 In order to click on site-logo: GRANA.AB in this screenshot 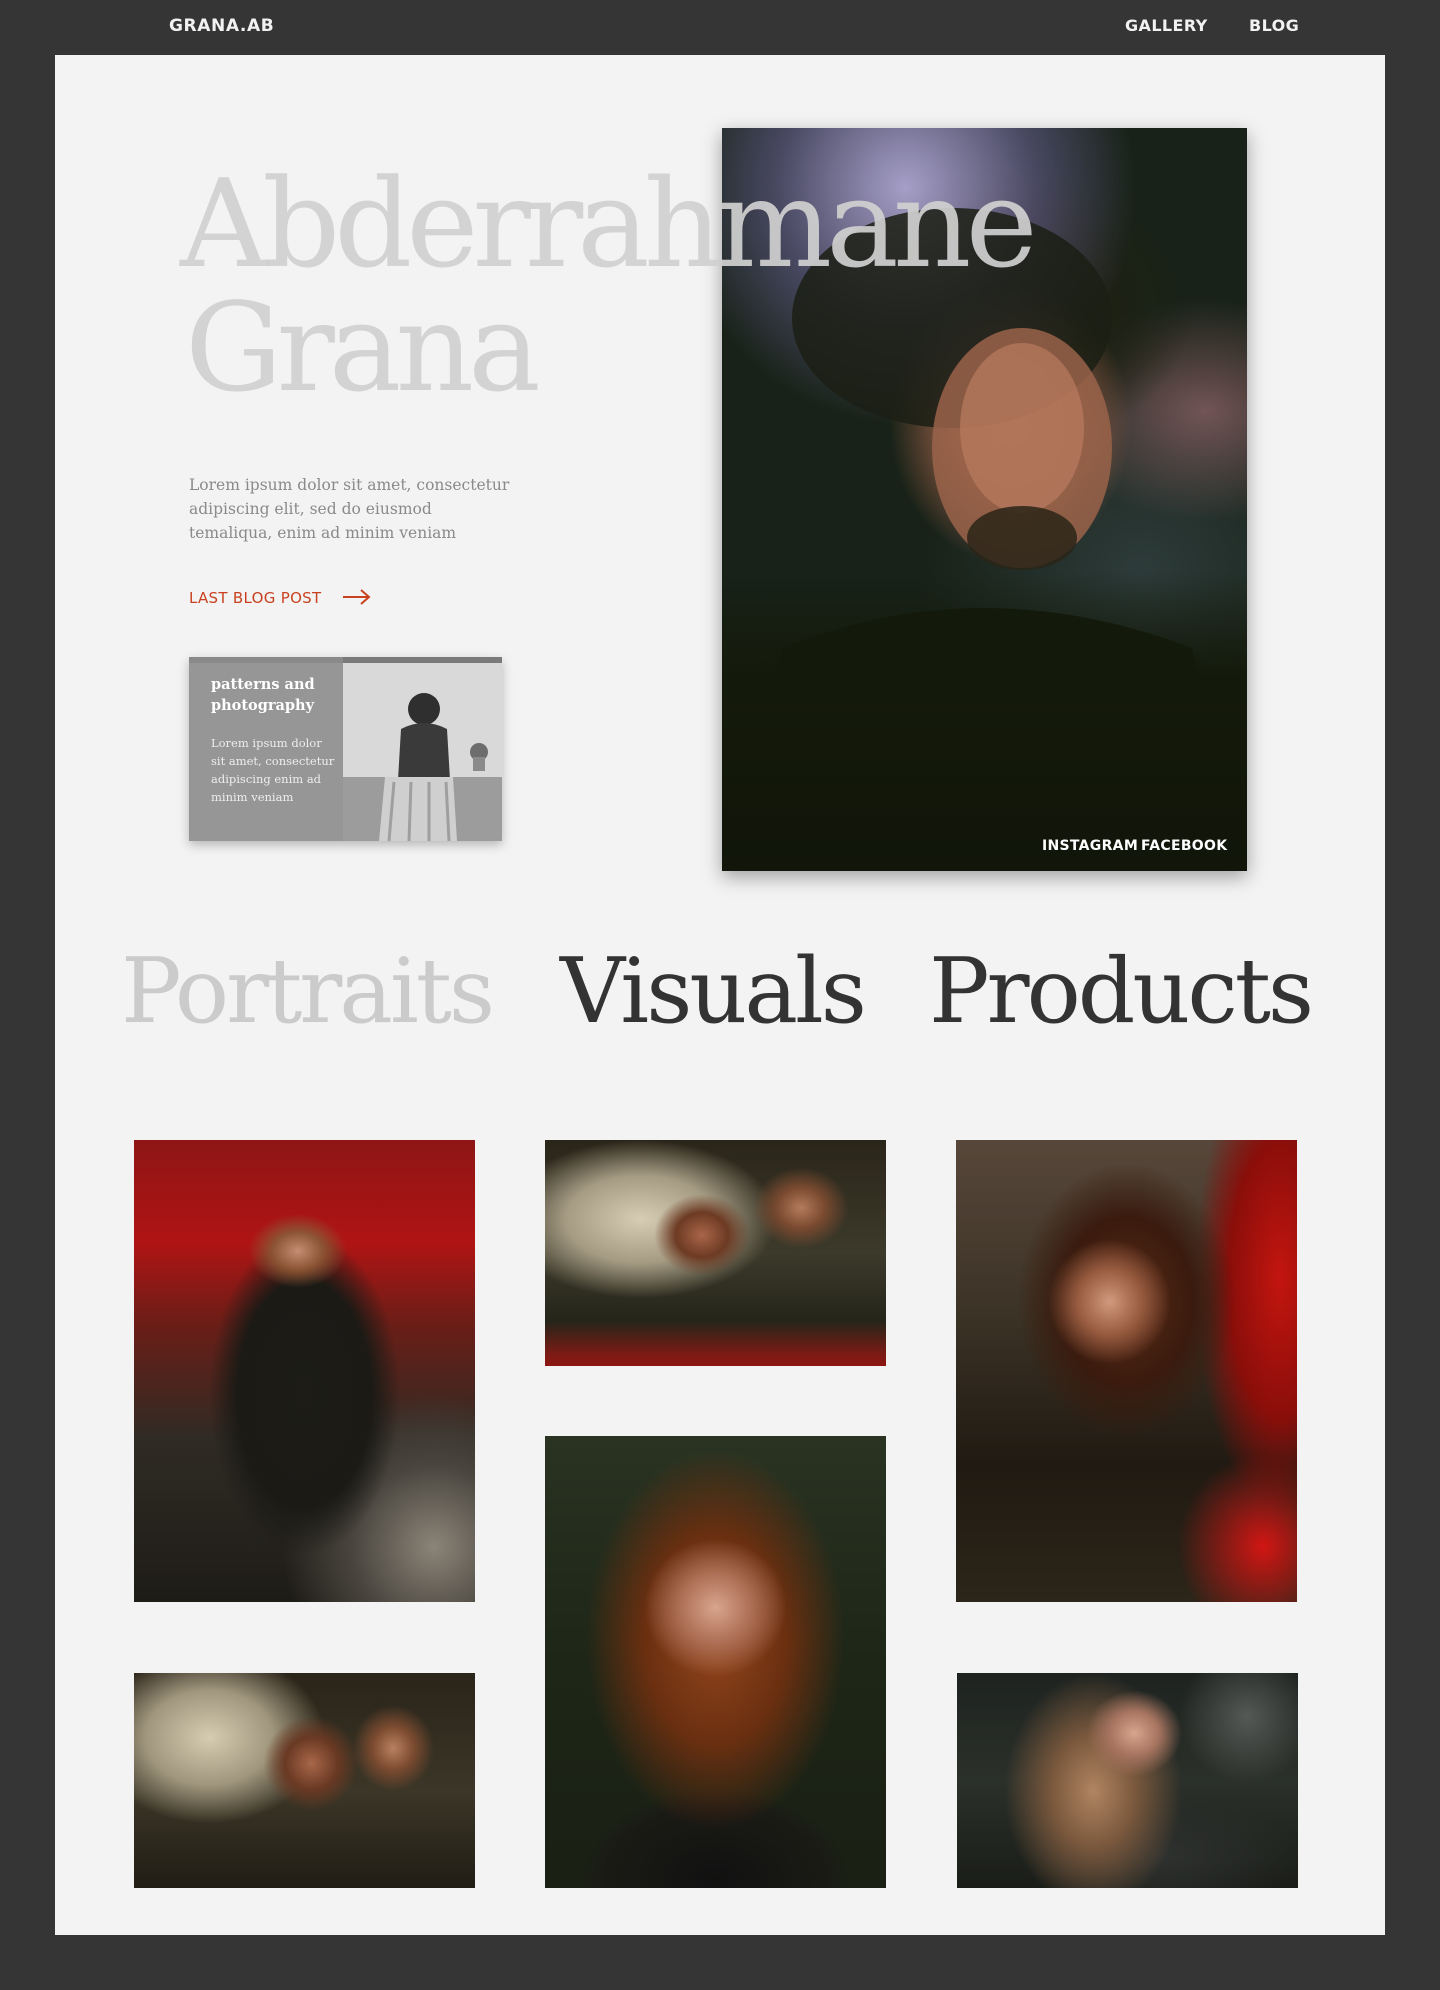, I will do `click(221, 26)`.